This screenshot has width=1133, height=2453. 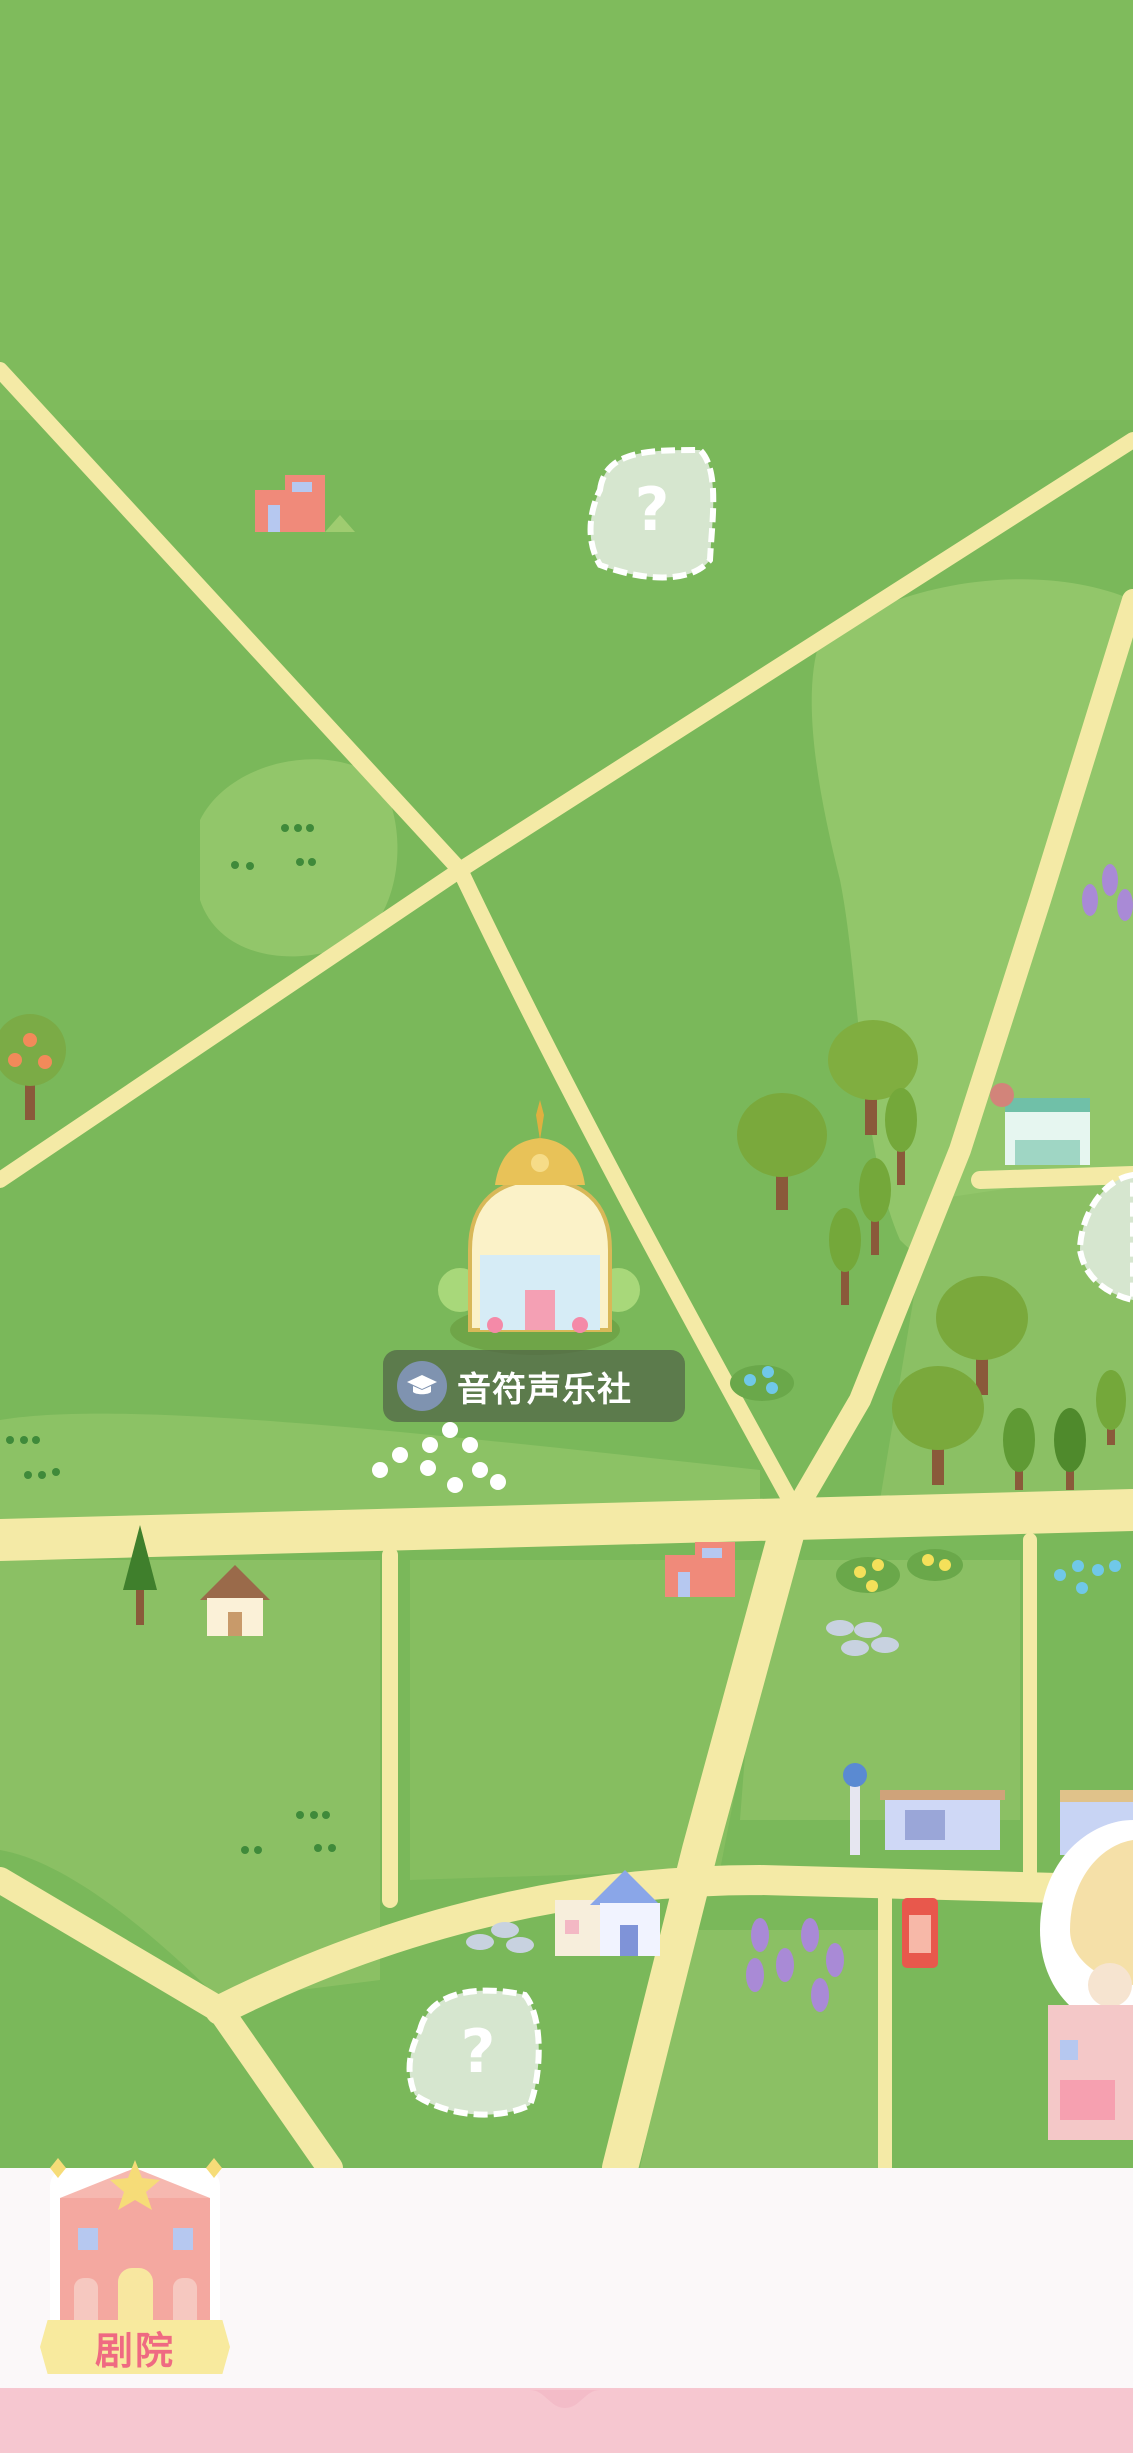 What do you see at coordinates (544, 1389) in the screenshot?
I see `location-name: 音符声乐社` at bounding box center [544, 1389].